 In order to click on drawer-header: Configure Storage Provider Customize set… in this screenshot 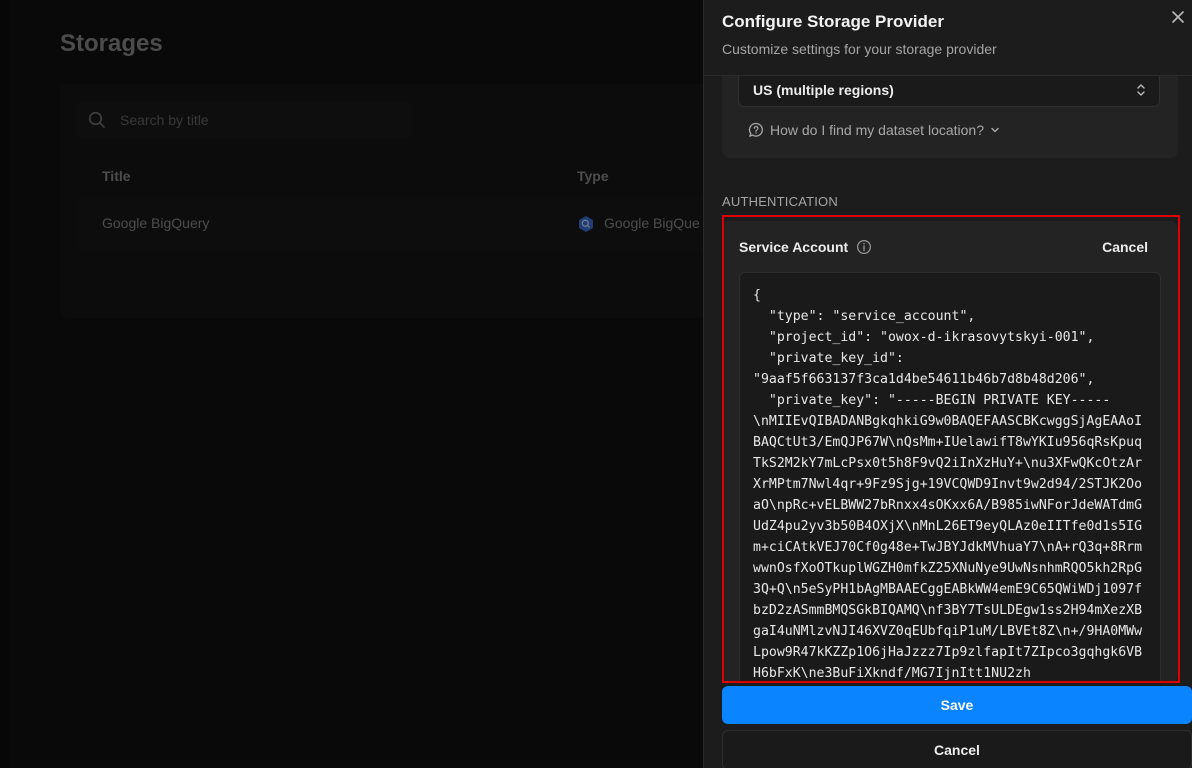, I will do `click(948, 38)`.